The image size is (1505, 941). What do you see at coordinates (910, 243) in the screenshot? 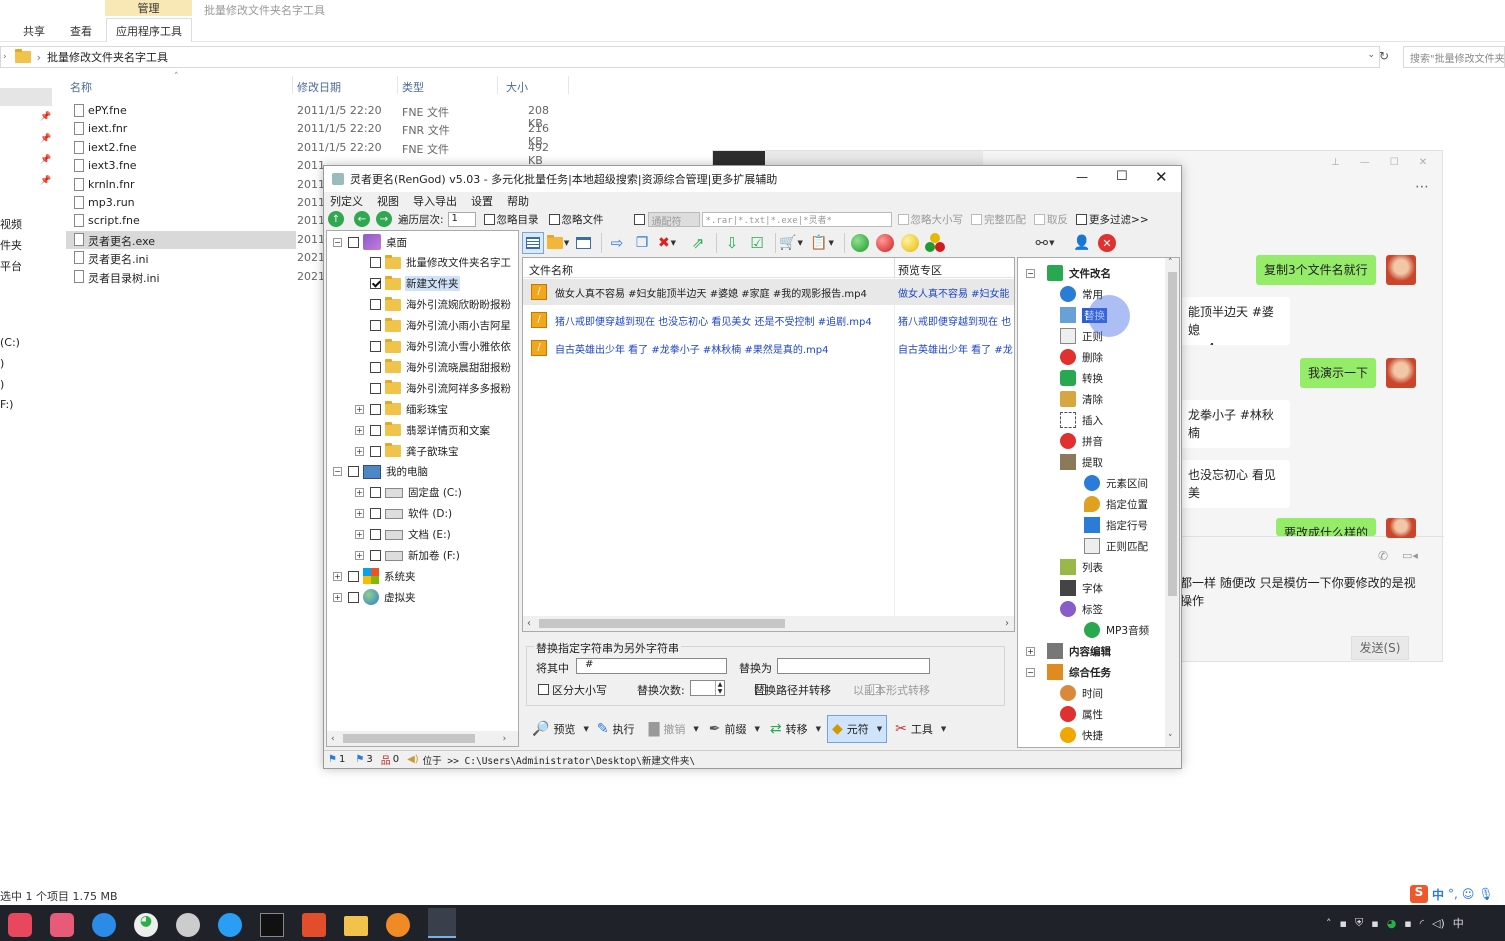
I see `yellow-circle-icon` at bounding box center [910, 243].